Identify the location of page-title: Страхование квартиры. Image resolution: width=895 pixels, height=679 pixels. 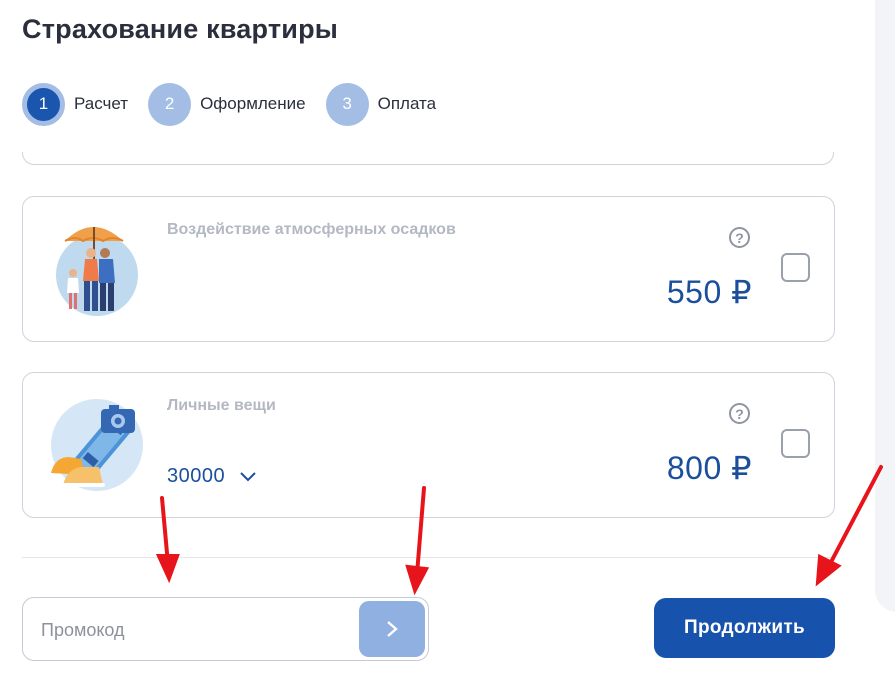
(180, 29).